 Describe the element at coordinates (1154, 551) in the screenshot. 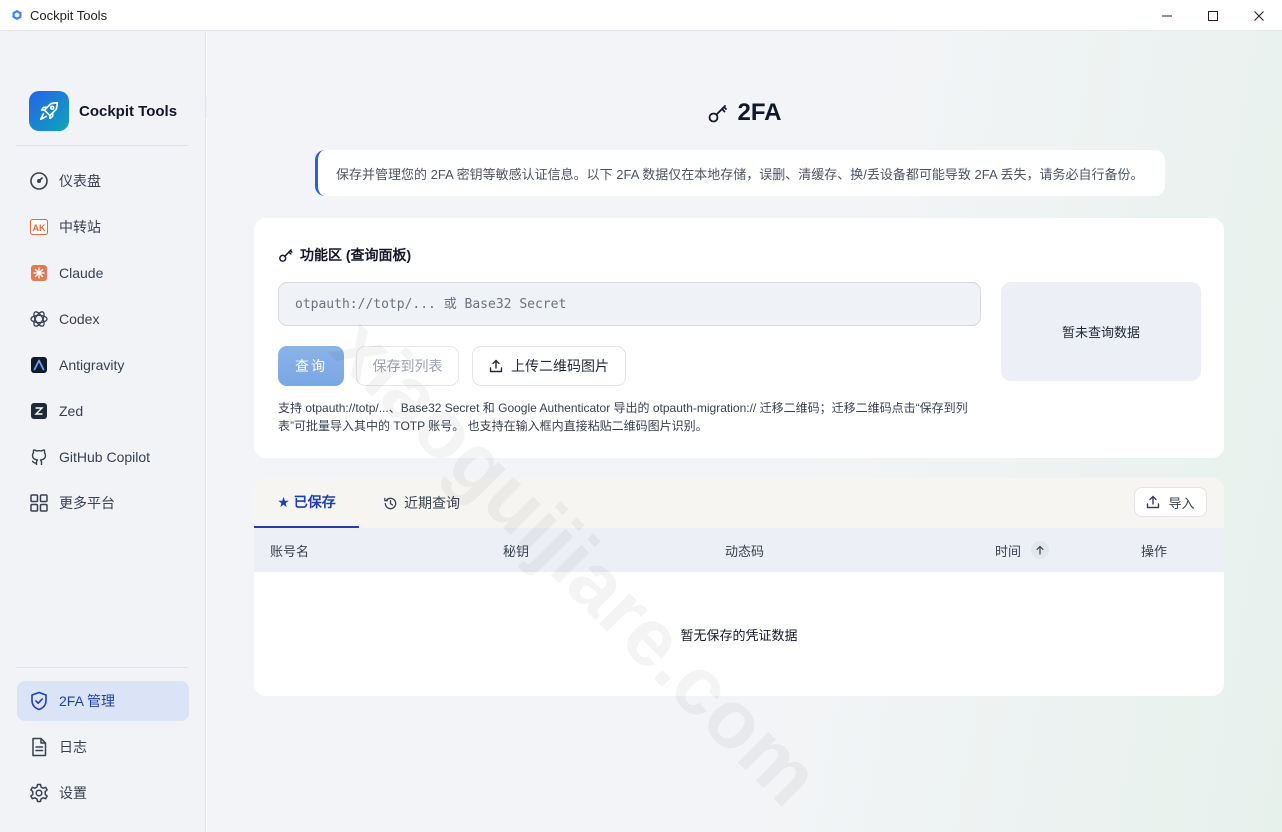

I see `column-header-actions: 操作` at that location.